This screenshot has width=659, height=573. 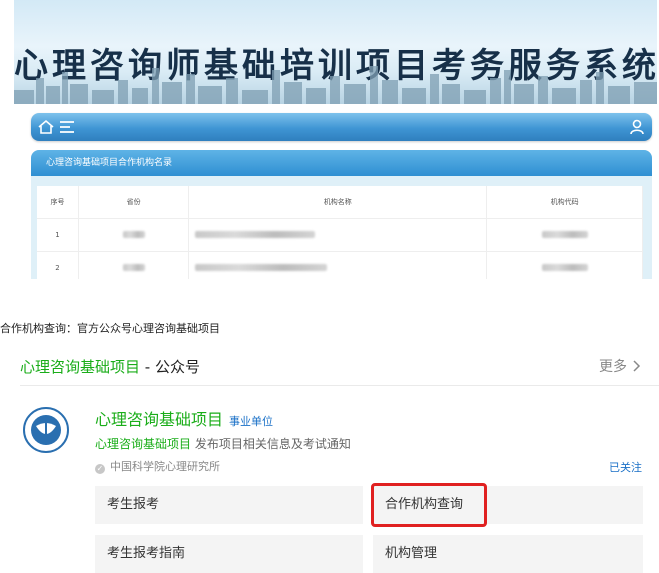 I want to click on verified-check-icon: ✓, so click(x=100, y=469).